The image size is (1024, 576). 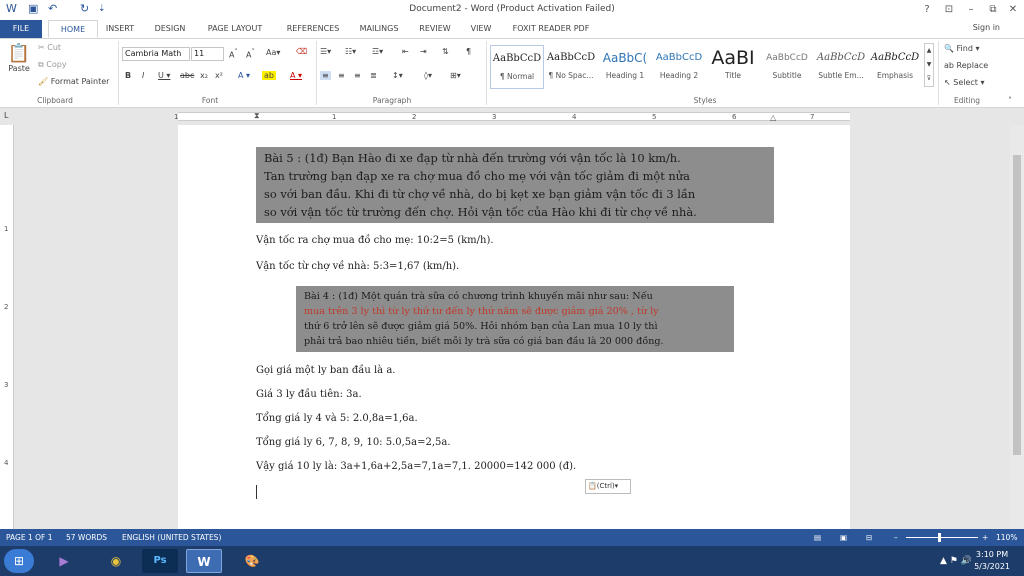 I want to click on style-normal: AaBbCcD ¶ Normal, so click(x=517, y=67).